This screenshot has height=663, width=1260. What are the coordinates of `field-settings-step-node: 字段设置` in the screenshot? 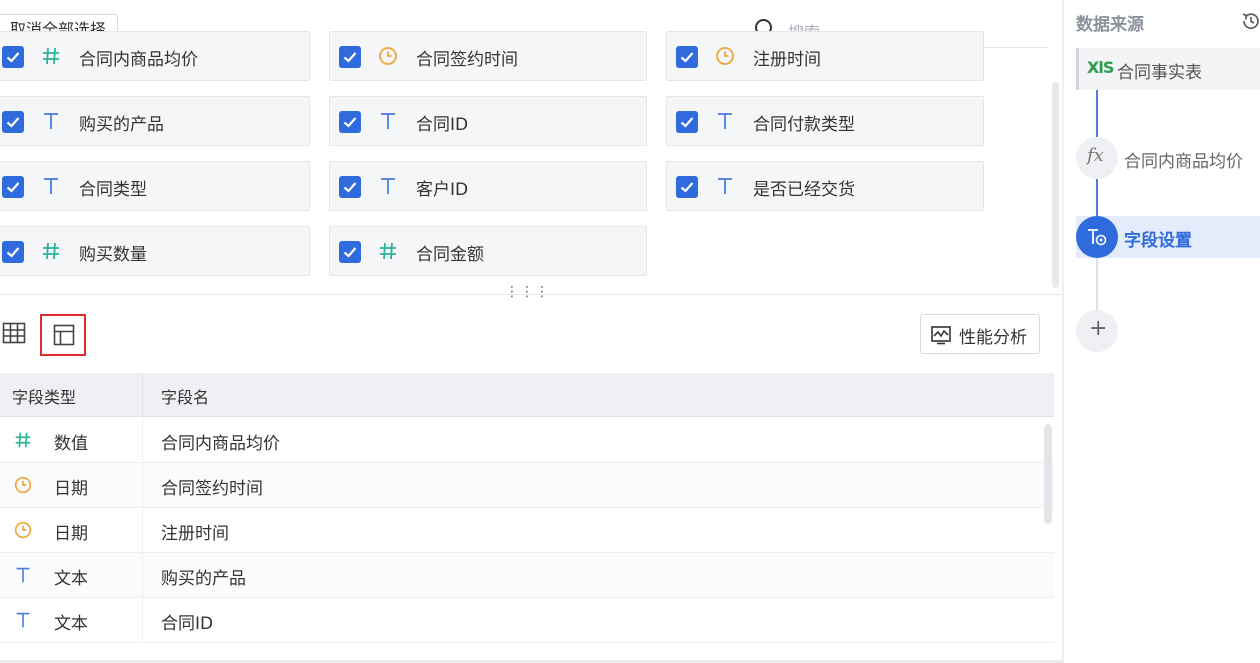 It's located at (1168, 237).